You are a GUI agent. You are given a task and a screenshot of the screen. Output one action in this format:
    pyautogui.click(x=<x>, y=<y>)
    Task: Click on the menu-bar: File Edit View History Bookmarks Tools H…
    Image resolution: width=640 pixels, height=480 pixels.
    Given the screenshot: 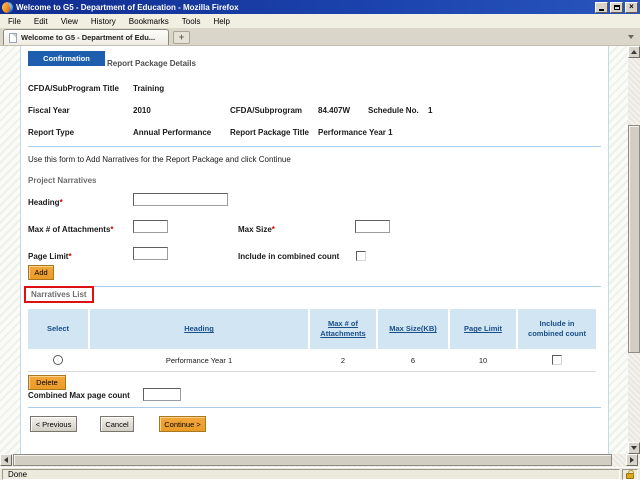 What is the action you would take?
    pyautogui.click(x=320, y=21)
    